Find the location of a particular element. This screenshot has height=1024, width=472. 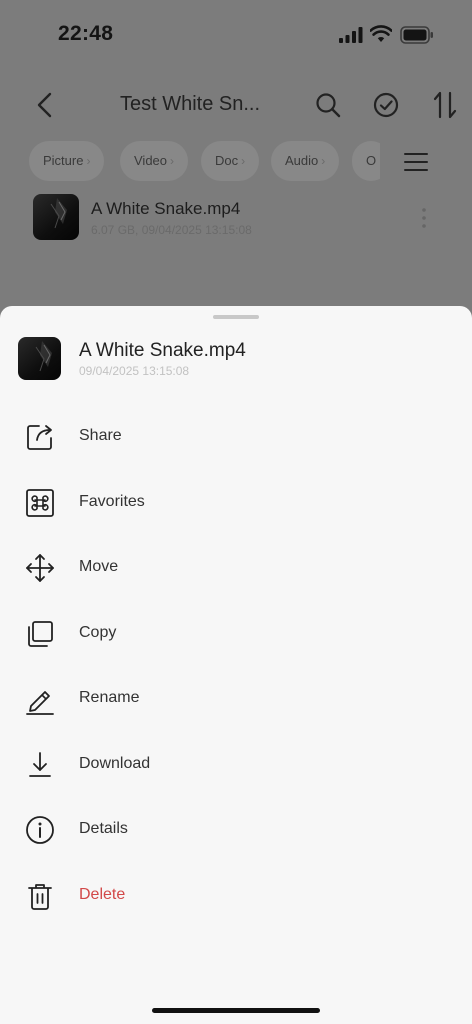

back-chevron-icon is located at coordinates (45, 105).